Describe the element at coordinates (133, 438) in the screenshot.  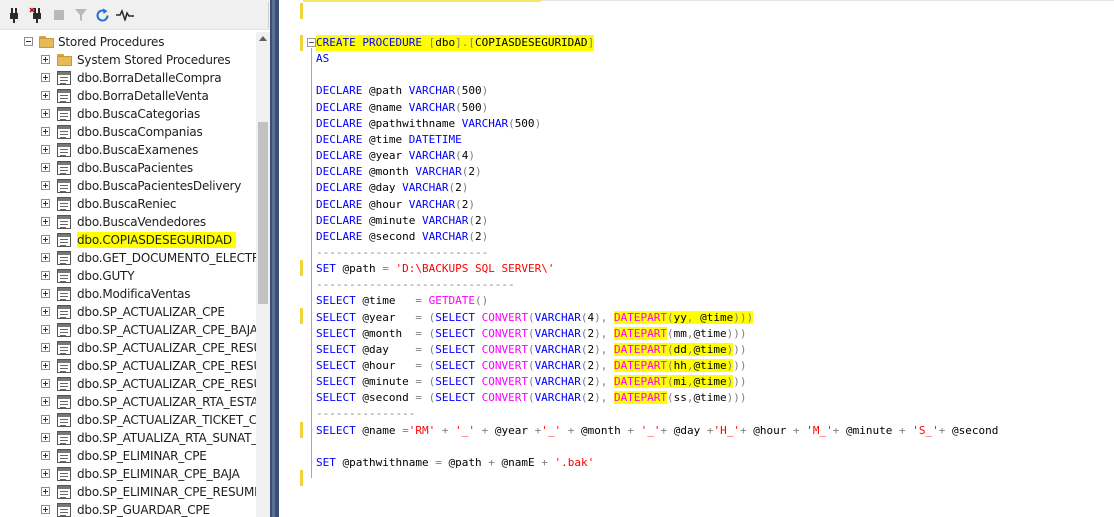
I see `tree-node-procedure: dbo.SP_ATUALIZA_RTA_SUNAT_C` at that location.